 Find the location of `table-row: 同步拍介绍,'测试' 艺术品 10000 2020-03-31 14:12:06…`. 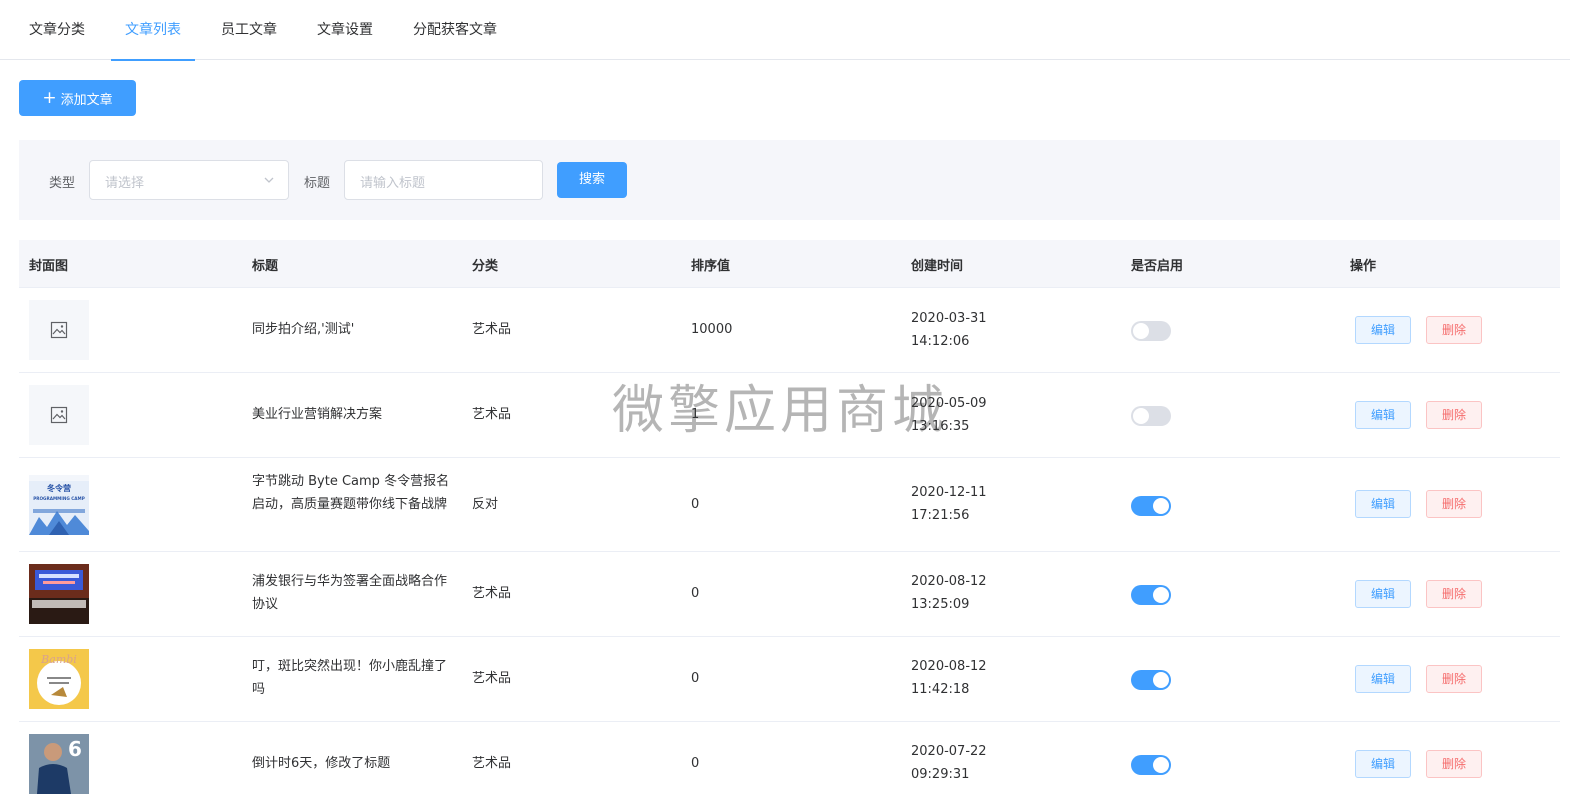

table-row: 同步拍介绍,'测试' 艺术品 10000 2020-03-31 14:12:06… is located at coordinates (789, 330).